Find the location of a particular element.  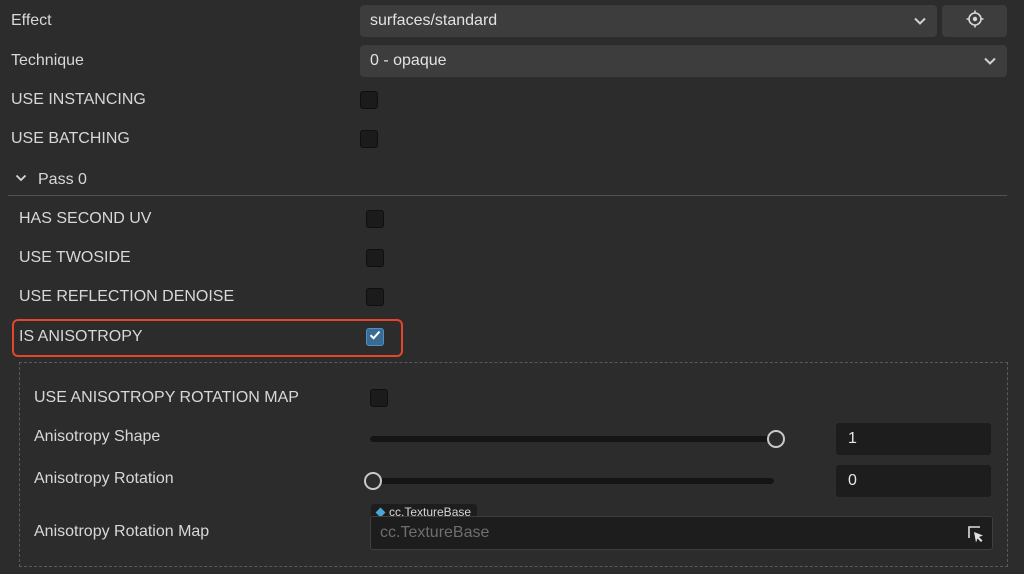

anisotropy-shape-slider-track is located at coordinates (573, 439).